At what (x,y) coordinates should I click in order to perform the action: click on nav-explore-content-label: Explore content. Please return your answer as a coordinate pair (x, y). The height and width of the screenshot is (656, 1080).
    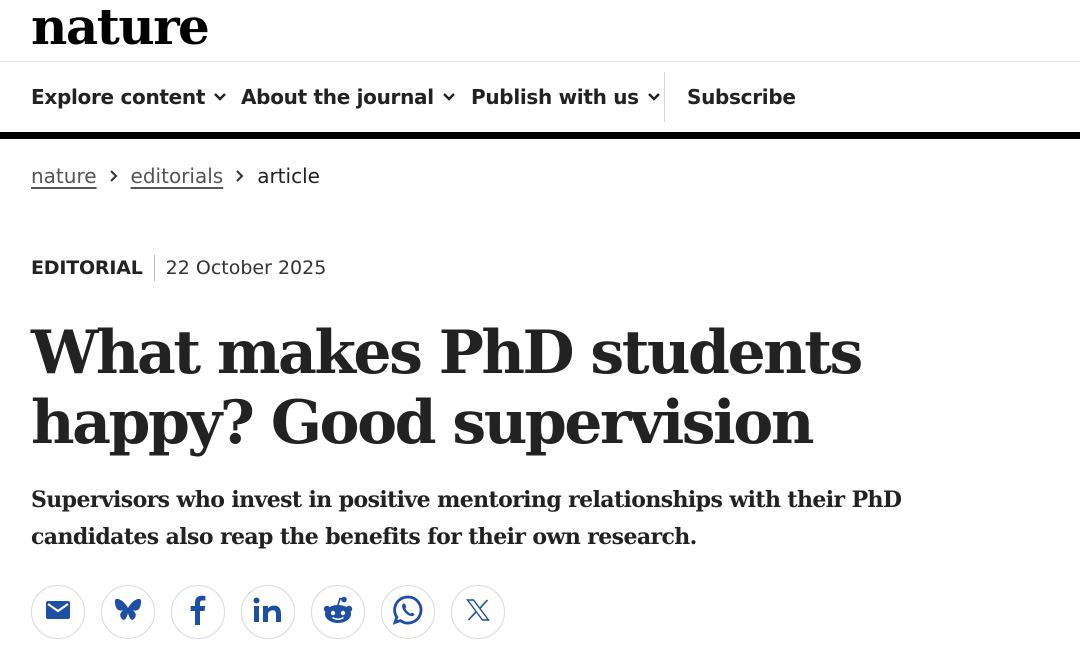
    Looking at the image, I should click on (118, 97).